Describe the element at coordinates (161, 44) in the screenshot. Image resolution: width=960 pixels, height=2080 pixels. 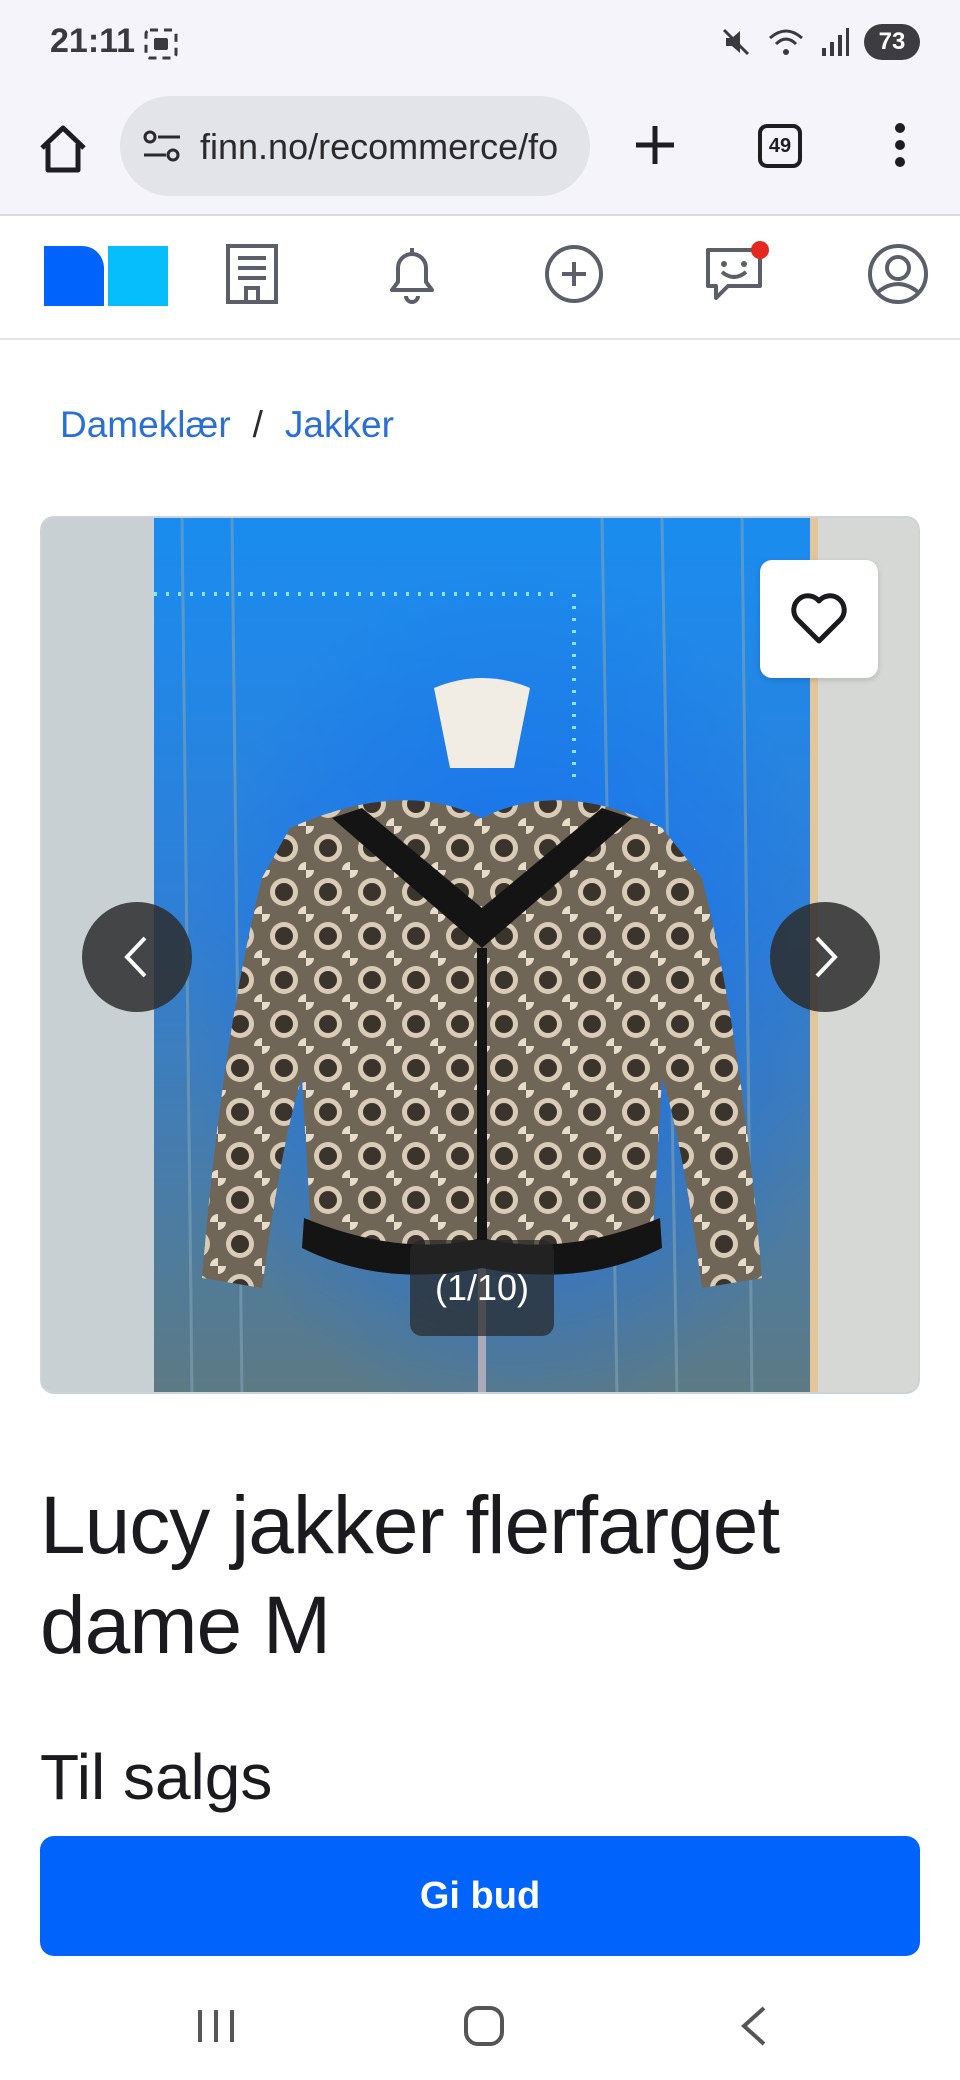
I see `screenshot-icon` at that location.